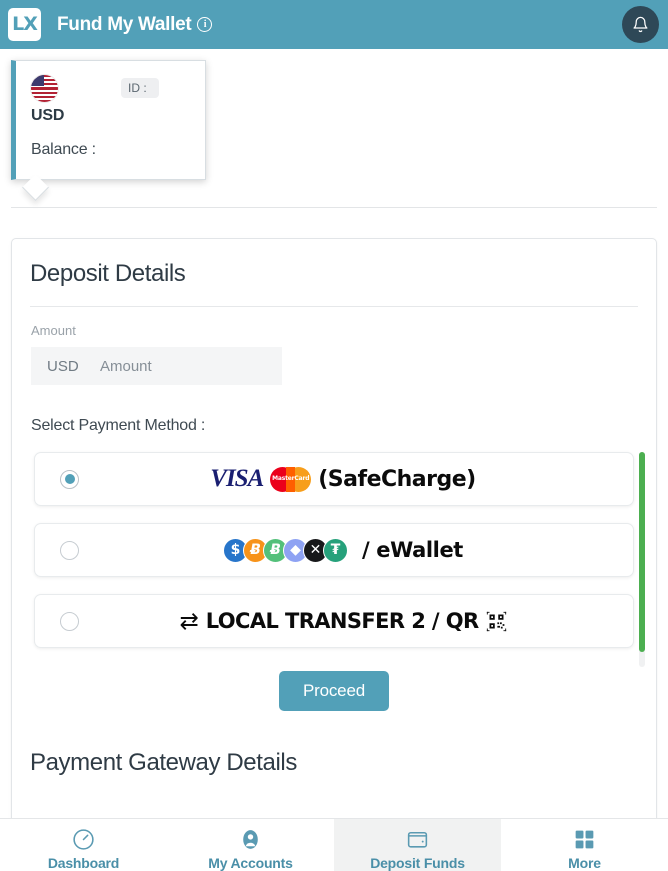 This screenshot has height=871, width=668. What do you see at coordinates (334, 306) in the screenshot?
I see `panel-rule` at bounding box center [334, 306].